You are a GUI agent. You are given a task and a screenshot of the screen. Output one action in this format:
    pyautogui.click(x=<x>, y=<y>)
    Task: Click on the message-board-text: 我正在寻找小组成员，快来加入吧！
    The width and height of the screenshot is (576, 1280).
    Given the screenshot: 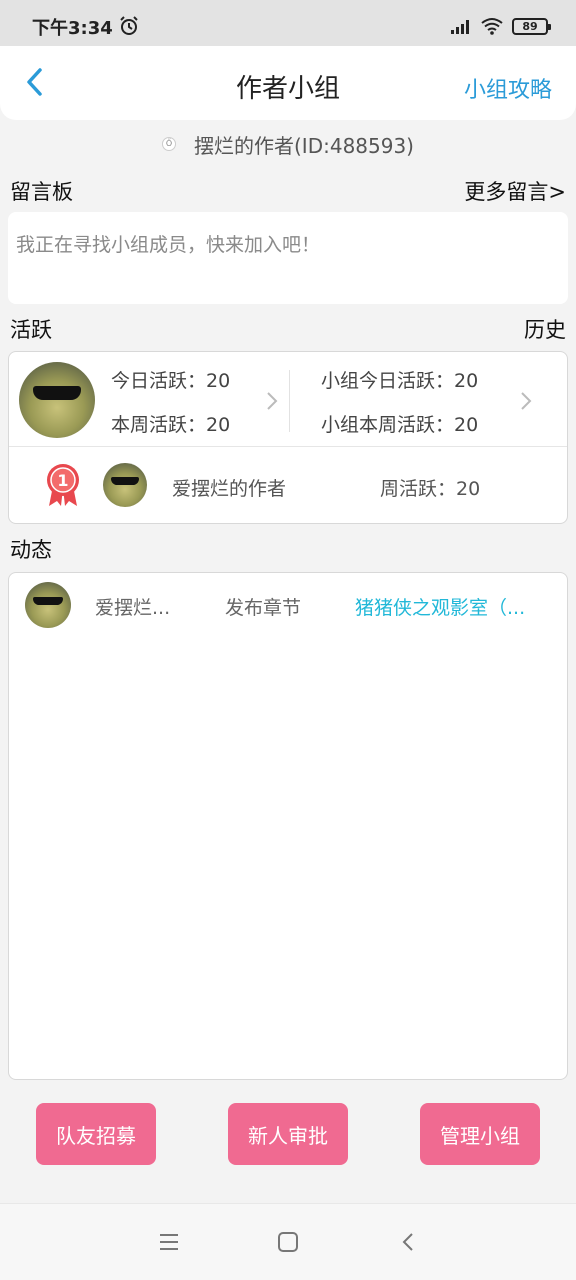 What is the action you would take?
    pyautogui.click(x=168, y=245)
    